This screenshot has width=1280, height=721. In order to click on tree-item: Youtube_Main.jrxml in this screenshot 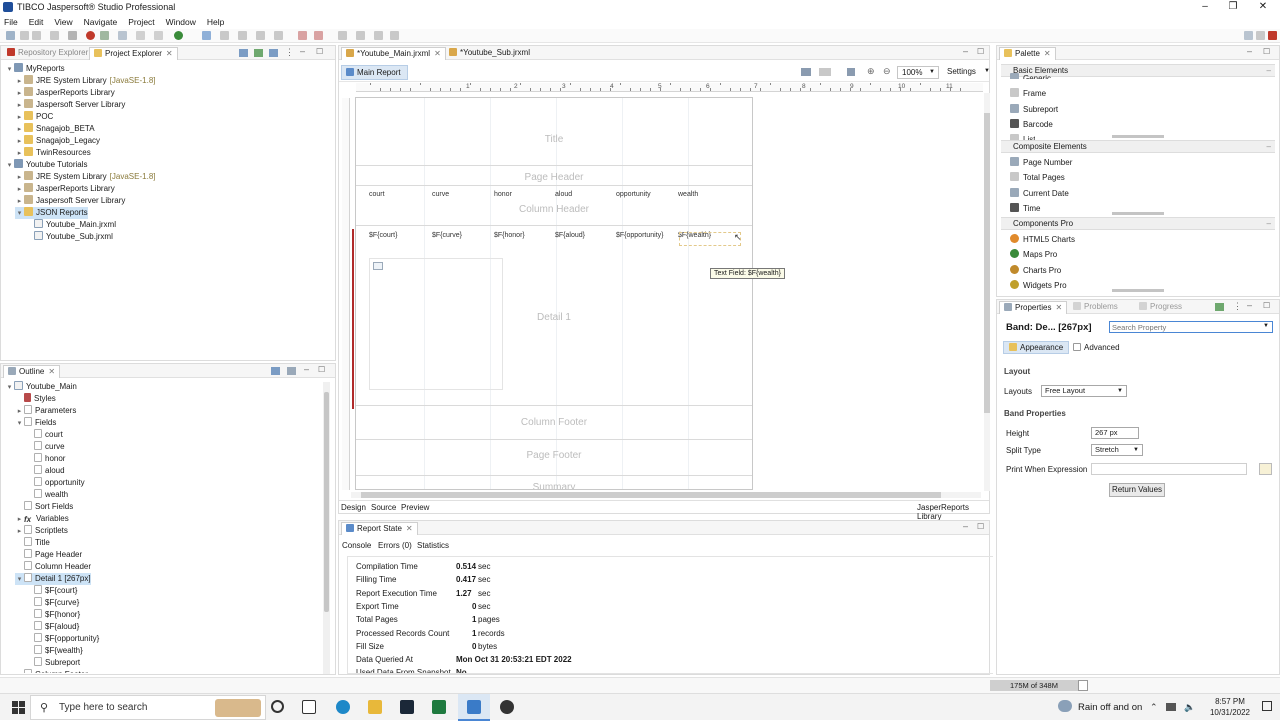, I will do `click(70, 225)`.